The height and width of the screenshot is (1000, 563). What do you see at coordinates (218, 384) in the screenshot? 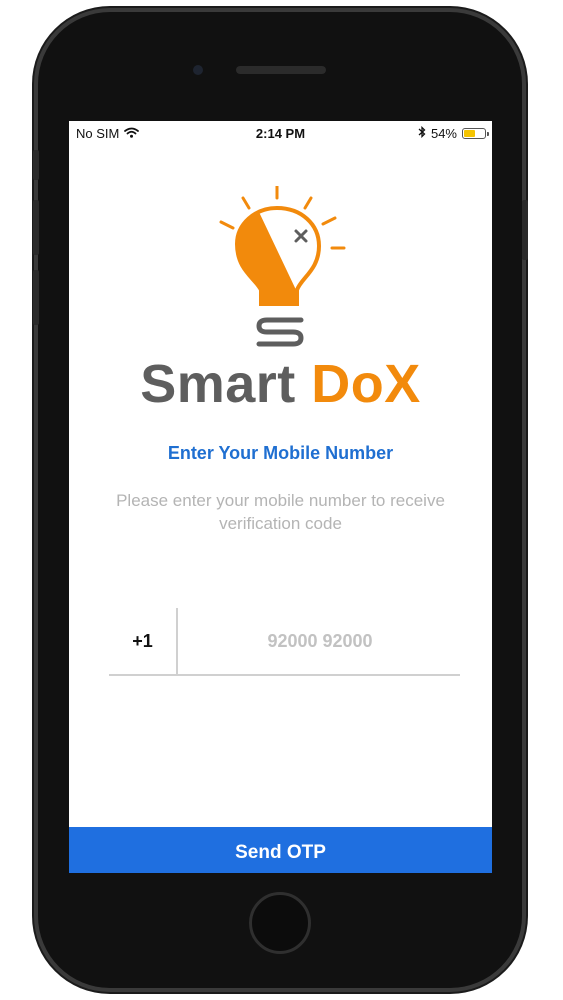
I see `brand-name-part1: Smart` at bounding box center [218, 384].